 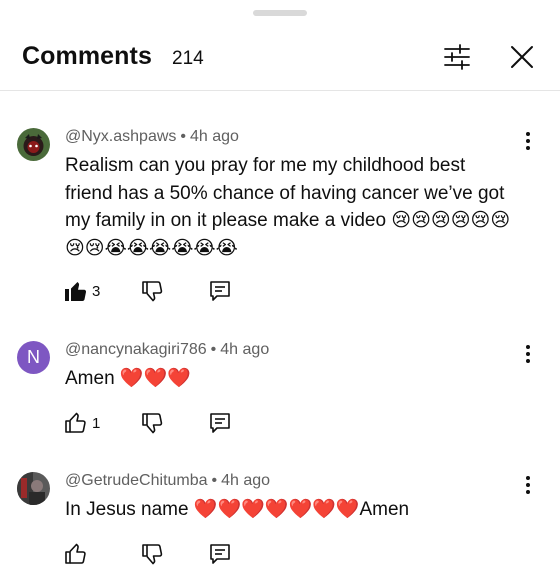 I want to click on comment-author: @Nyx.ashpaws, so click(x=120, y=136).